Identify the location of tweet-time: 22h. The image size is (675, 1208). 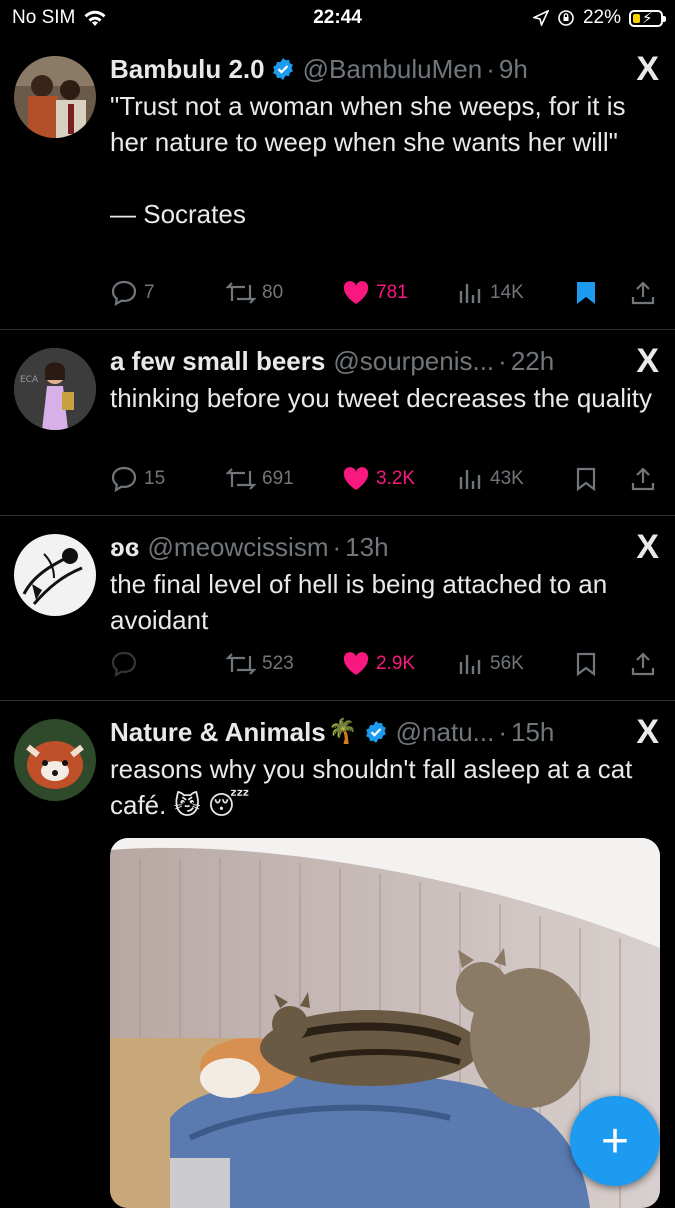
(532, 361).